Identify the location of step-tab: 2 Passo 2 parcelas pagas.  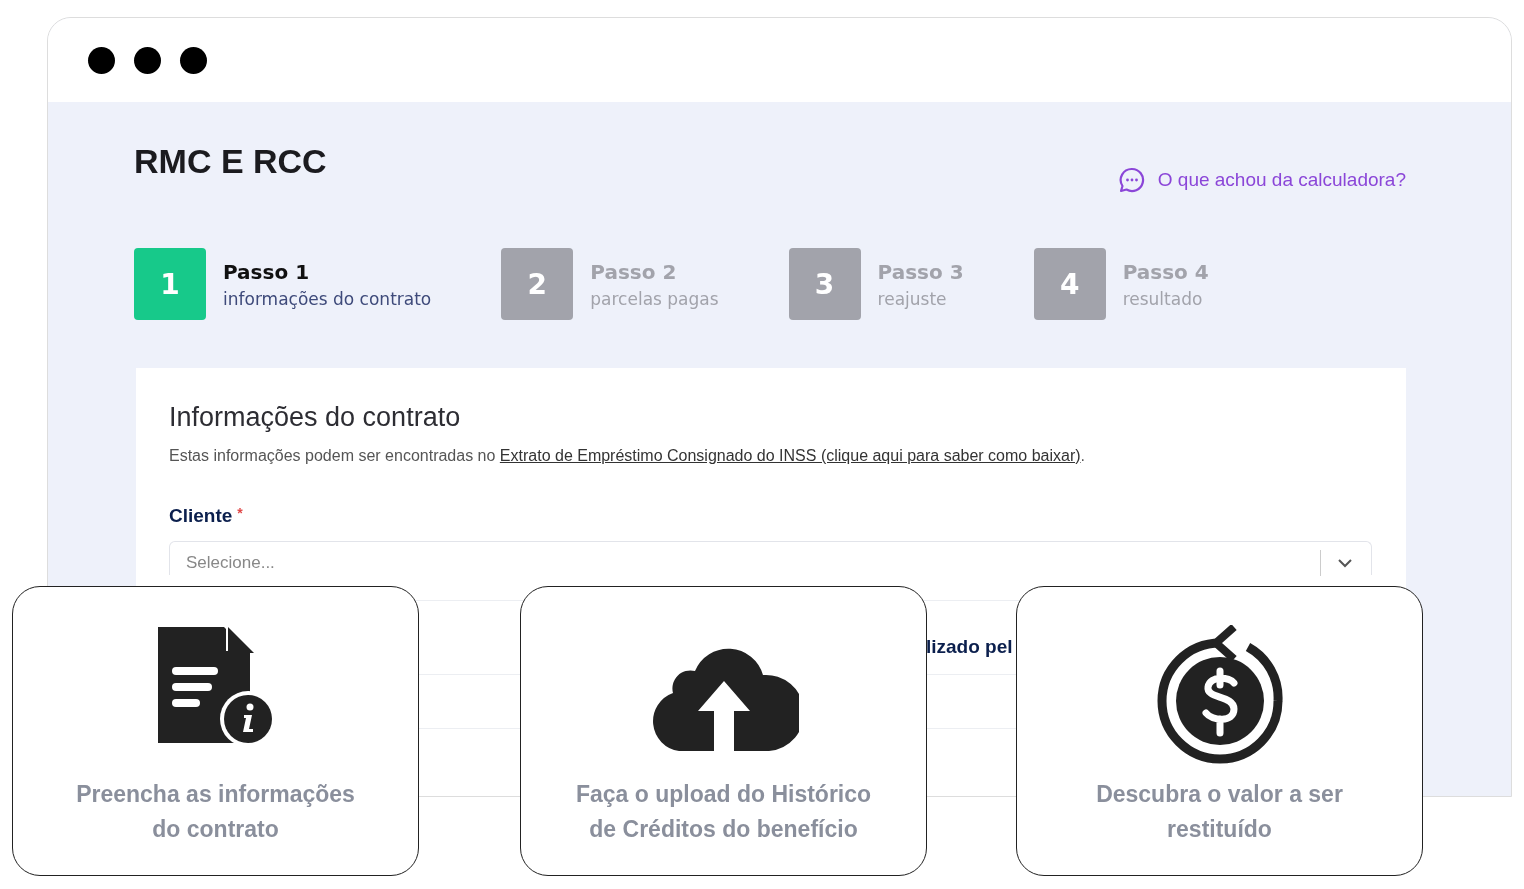
(610, 284).